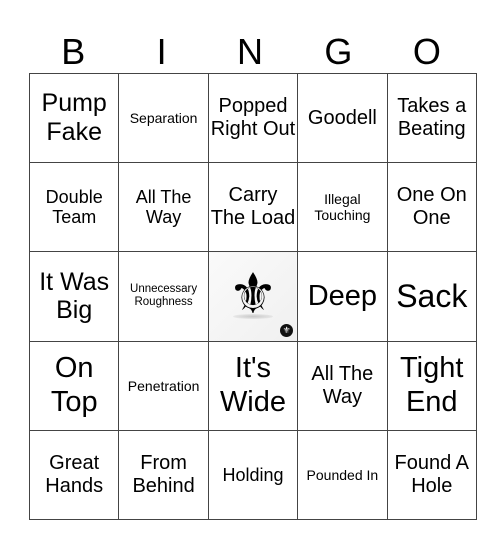 The width and height of the screenshot is (500, 544). What do you see at coordinates (253, 316) in the screenshot?
I see `icon-shadow` at bounding box center [253, 316].